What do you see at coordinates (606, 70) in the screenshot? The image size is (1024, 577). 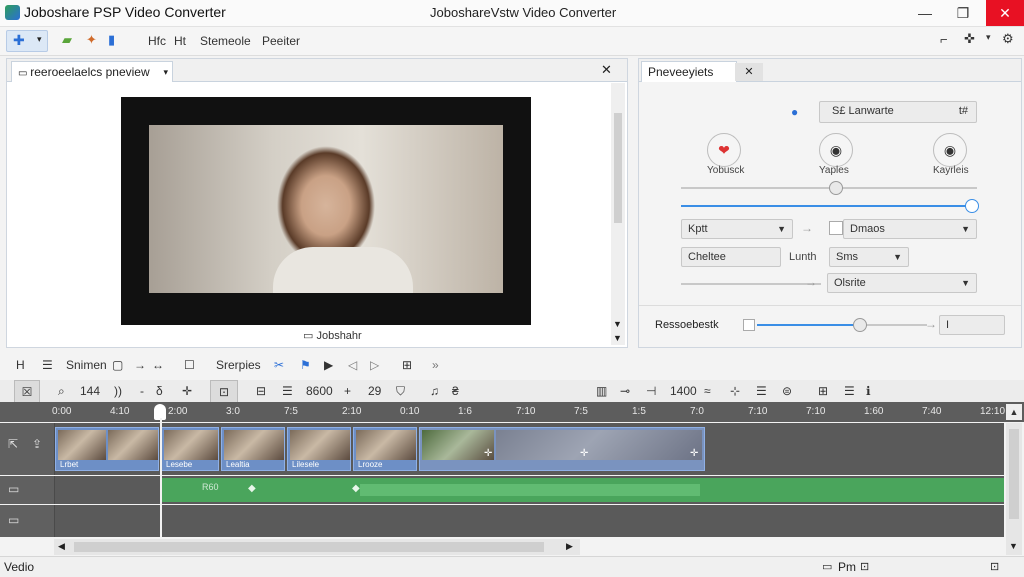 I see `close-preview-icon: ✕` at bounding box center [606, 70].